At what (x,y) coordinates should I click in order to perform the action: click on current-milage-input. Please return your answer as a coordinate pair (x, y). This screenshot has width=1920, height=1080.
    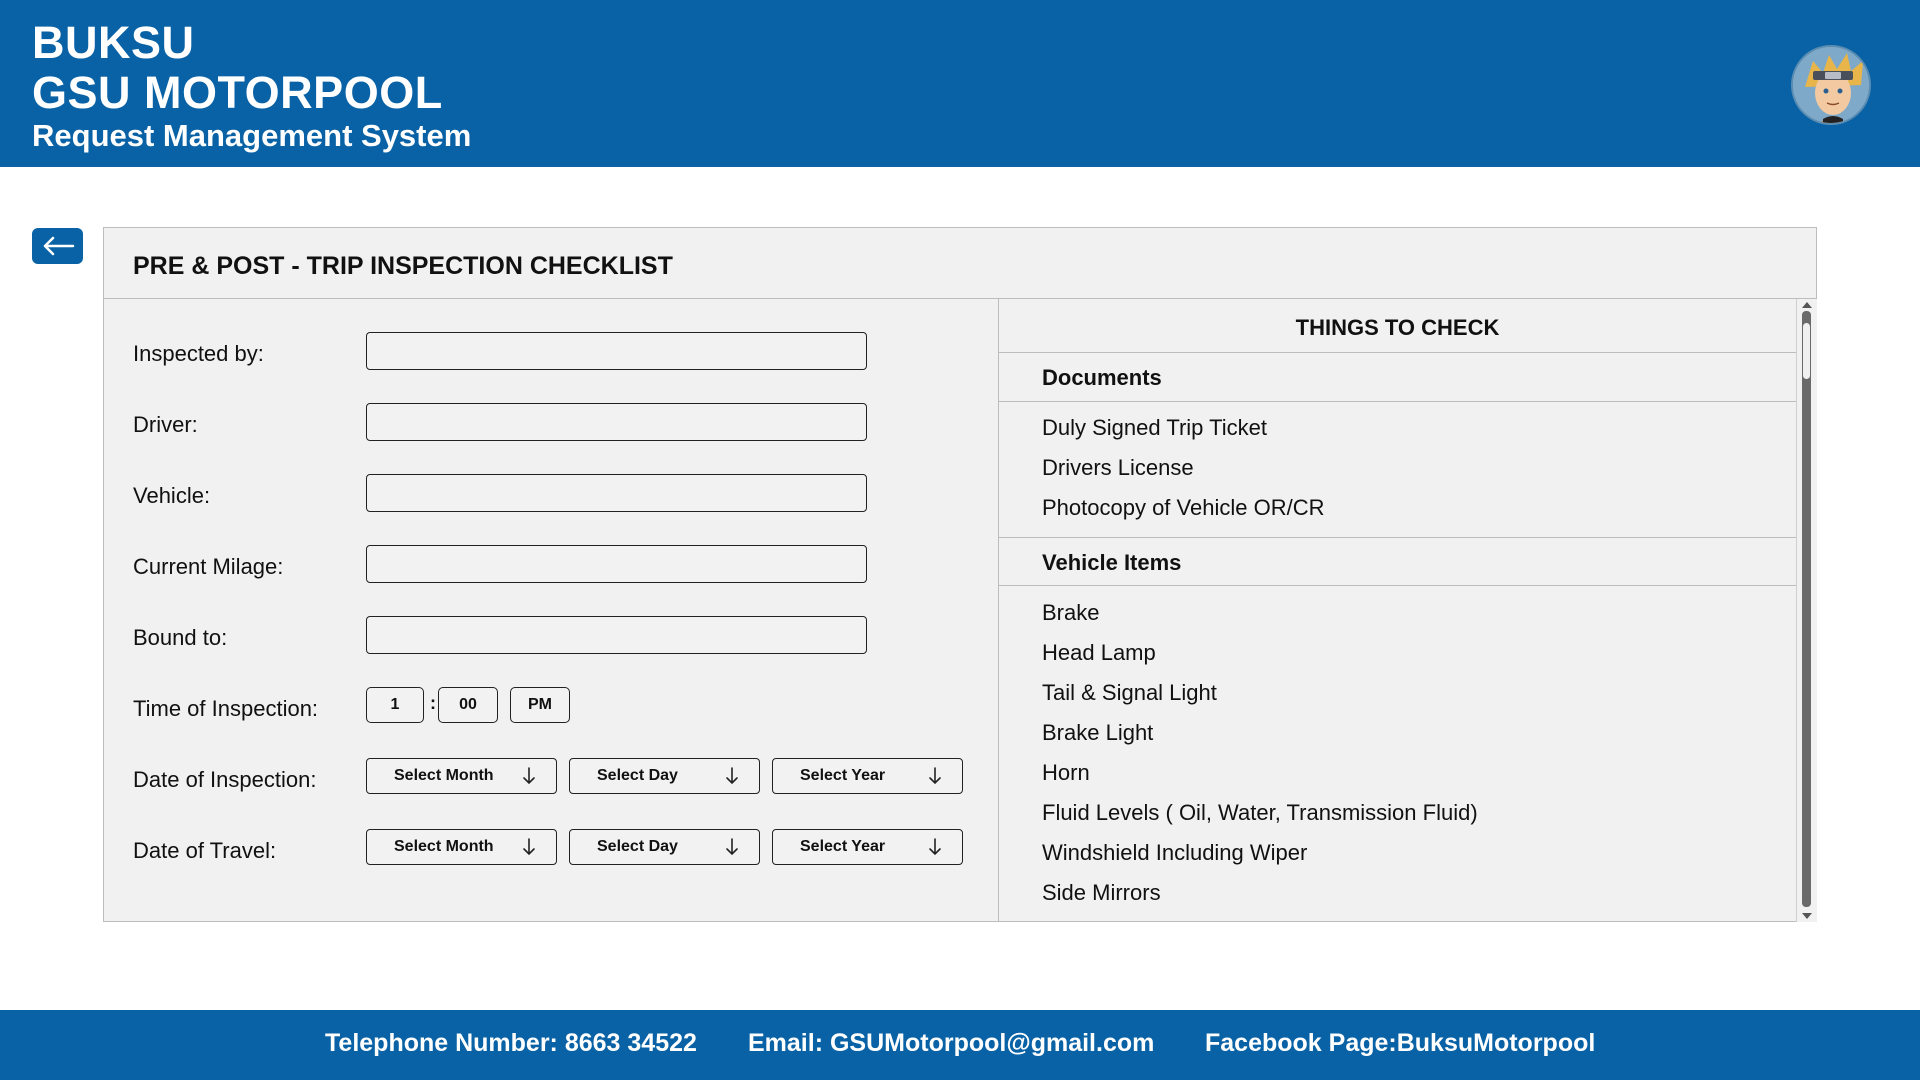
    Looking at the image, I should click on (616, 564).